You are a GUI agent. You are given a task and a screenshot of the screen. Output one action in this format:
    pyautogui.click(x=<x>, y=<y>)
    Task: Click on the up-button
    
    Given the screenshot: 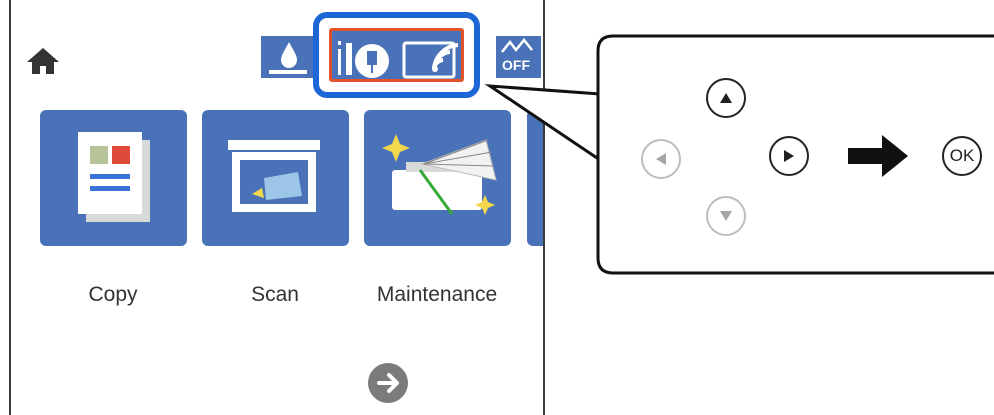 What is the action you would take?
    pyautogui.click(x=726, y=98)
    